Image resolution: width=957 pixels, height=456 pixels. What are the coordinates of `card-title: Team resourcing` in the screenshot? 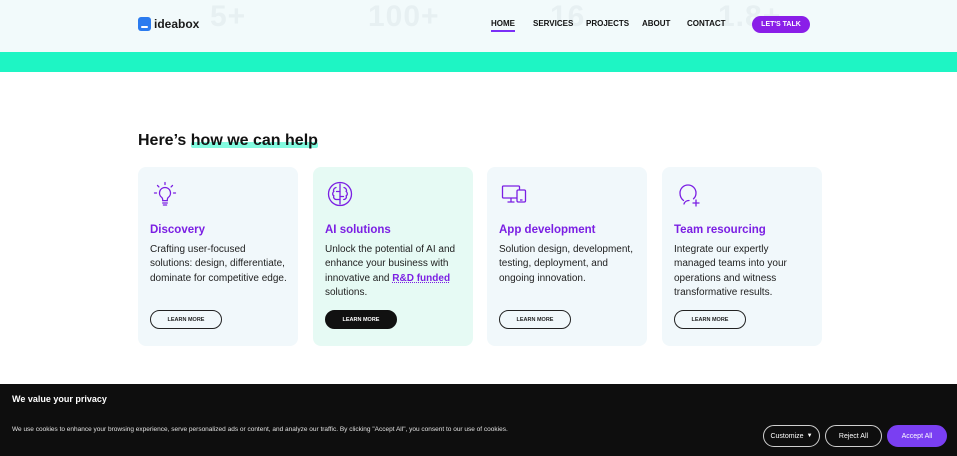 It's located at (720, 230).